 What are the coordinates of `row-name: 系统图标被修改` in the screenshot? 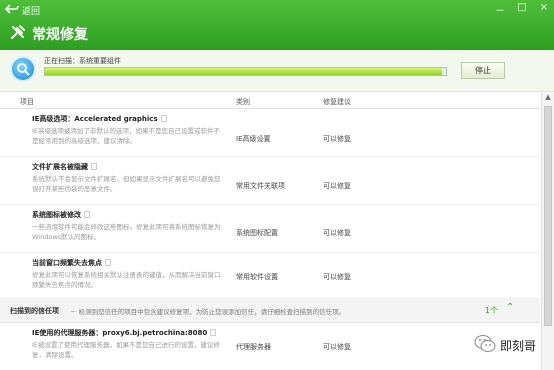 It's located at (56, 215).